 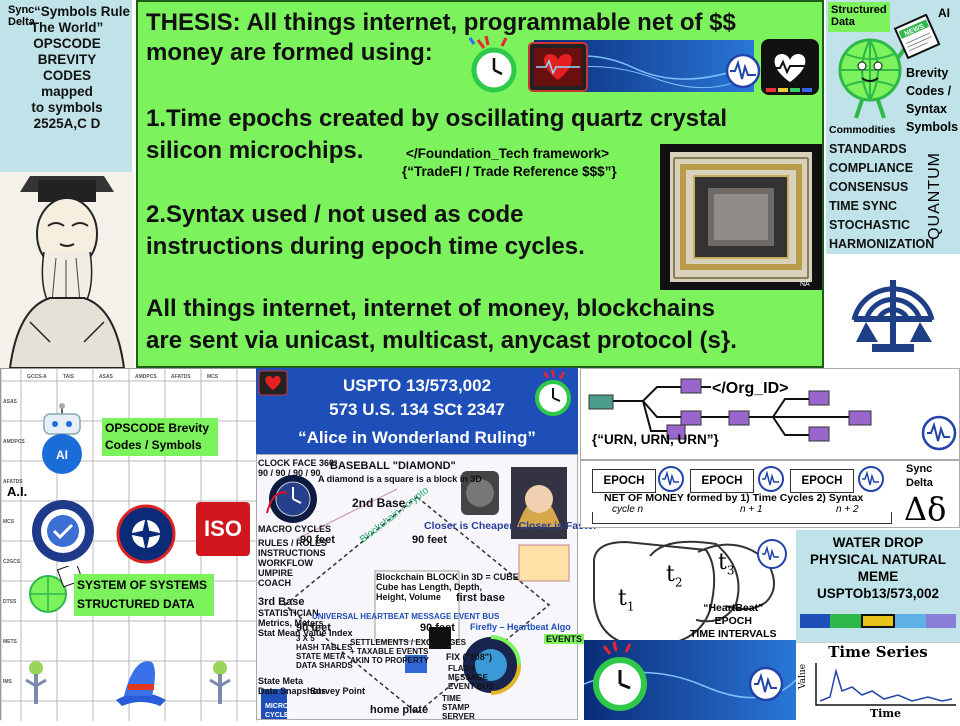 What do you see at coordinates (564, 639) in the screenshot?
I see `events-tag: EVENTS` at bounding box center [564, 639].